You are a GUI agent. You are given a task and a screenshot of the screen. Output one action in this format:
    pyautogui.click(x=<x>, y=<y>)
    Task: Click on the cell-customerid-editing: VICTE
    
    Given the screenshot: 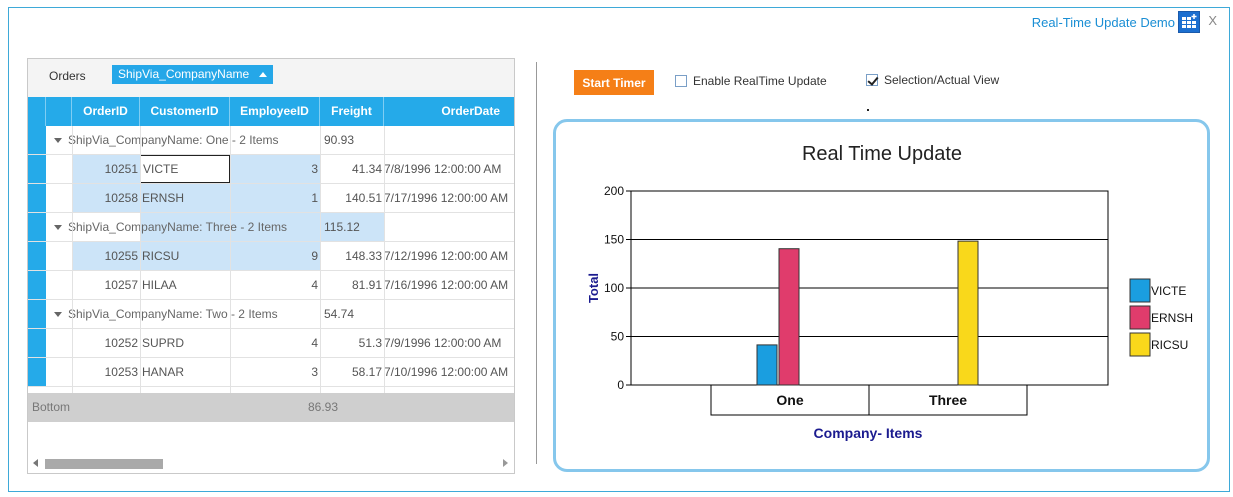 What is the action you would take?
    pyautogui.click(x=185, y=169)
    